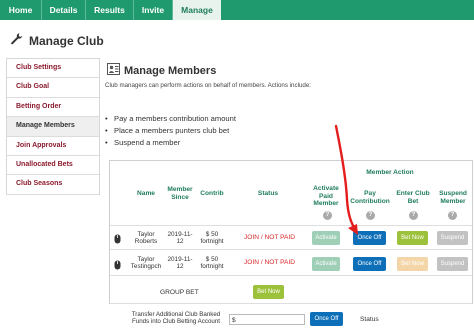 The height and width of the screenshot is (336, 474). What do you see at coordinates (170, 119) in the screenshot?
I see `list-item: Pay a members contribution amount` at bounding box center [170, 119].